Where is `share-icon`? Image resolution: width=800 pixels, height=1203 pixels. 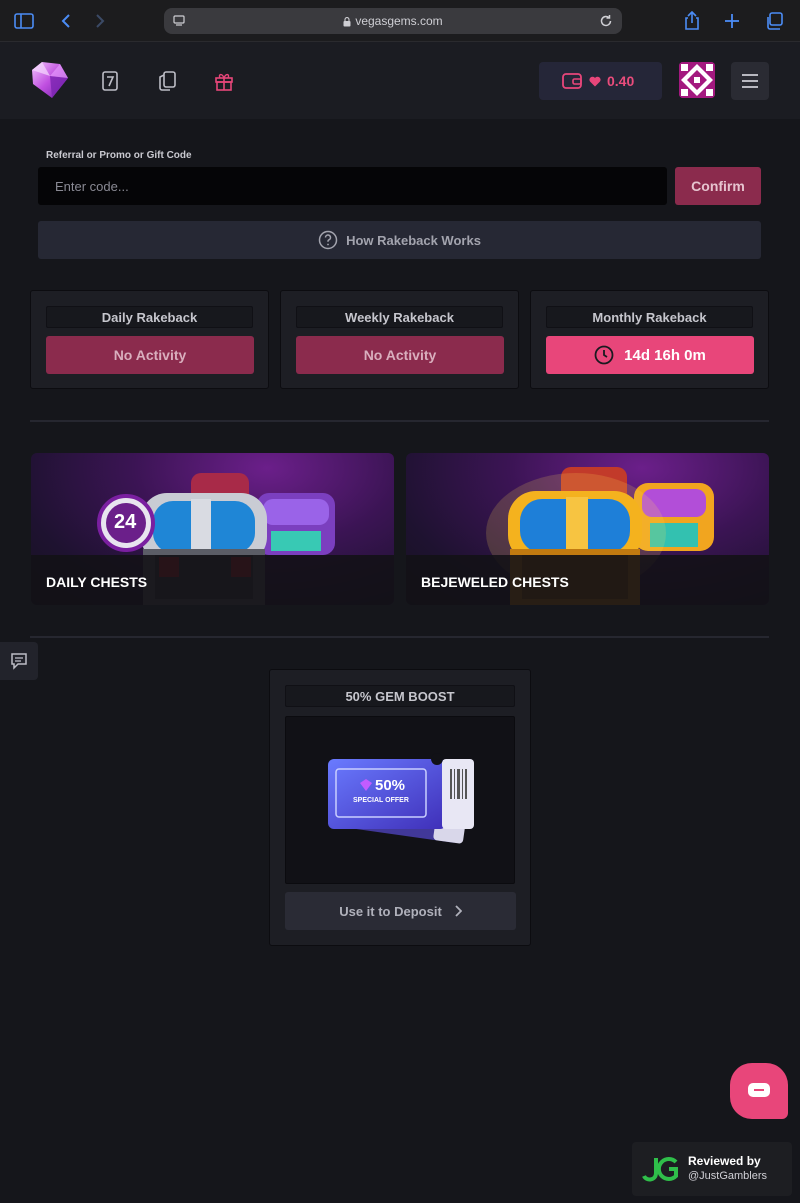
share-icon is located at coordinates (692, 21).